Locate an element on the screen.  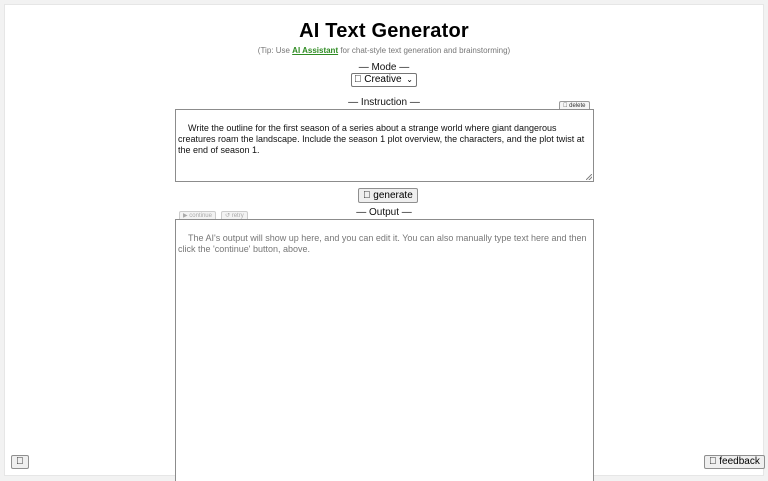
mode-selected-value: Creative is located at coordinates (377, 79).